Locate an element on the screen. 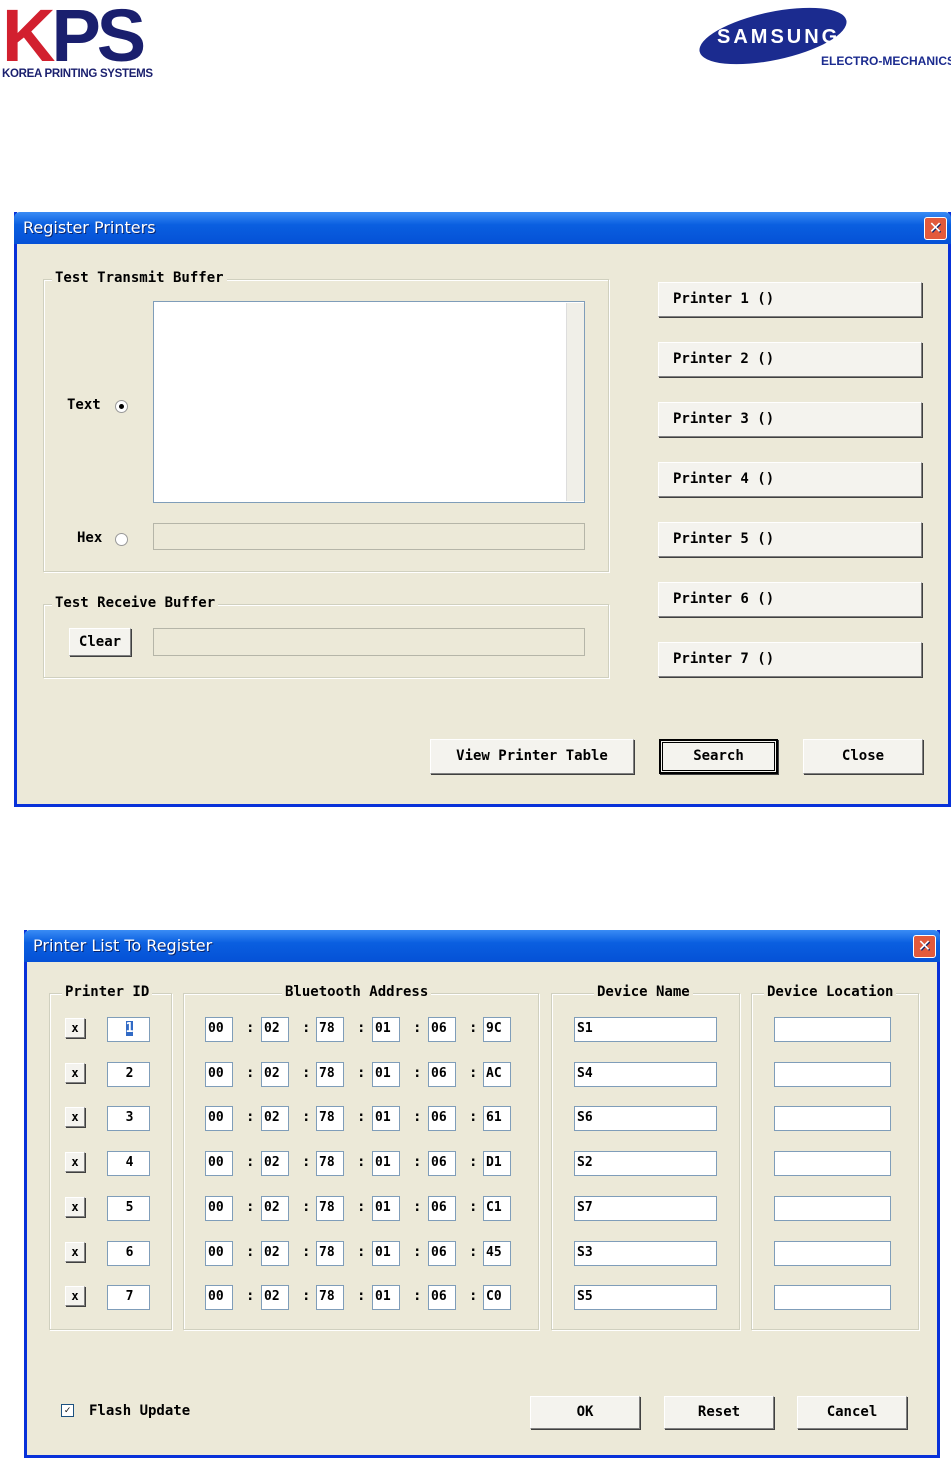 The width and height of the screenshot is (951, 1458). row-5-remove-checkbox: x is located at coordinates (75, 1206).